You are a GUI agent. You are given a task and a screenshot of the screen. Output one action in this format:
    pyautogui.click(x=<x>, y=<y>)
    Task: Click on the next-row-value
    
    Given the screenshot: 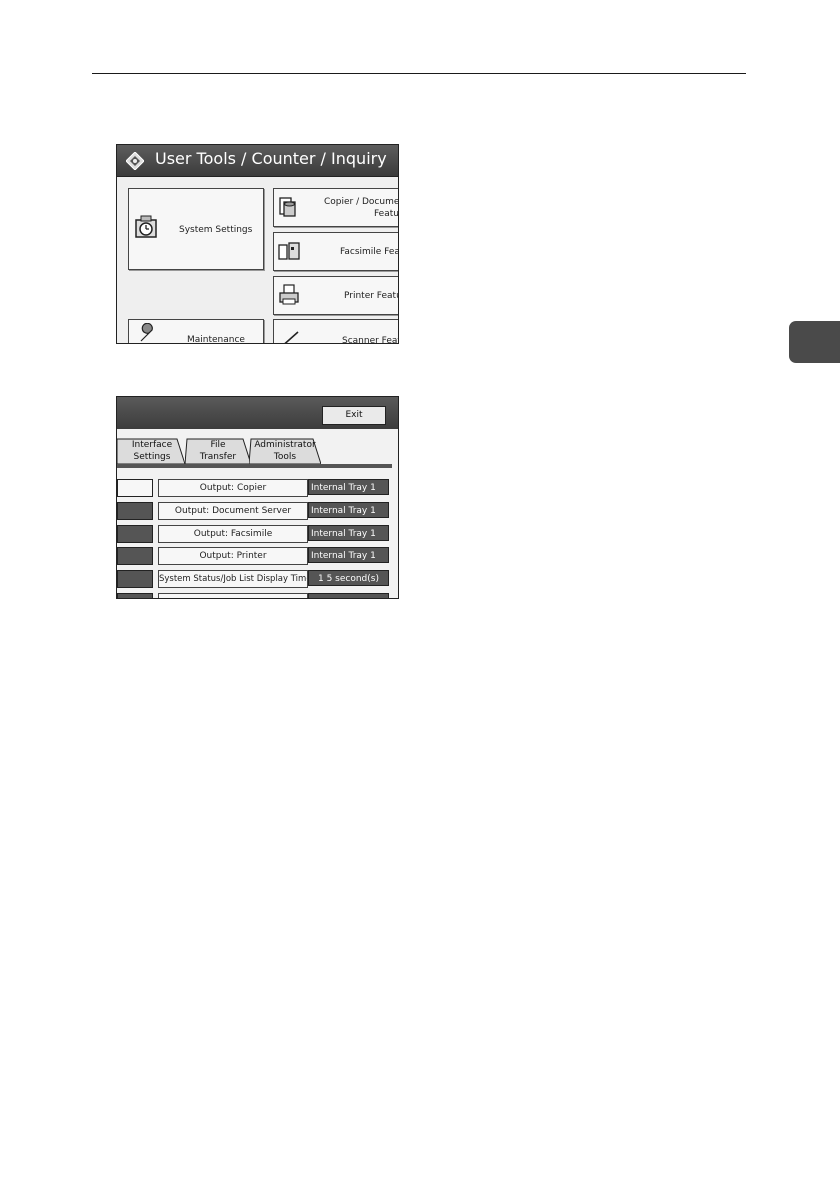 What is the action you would take?
    pyautogui.click(x=348, y=595)
    